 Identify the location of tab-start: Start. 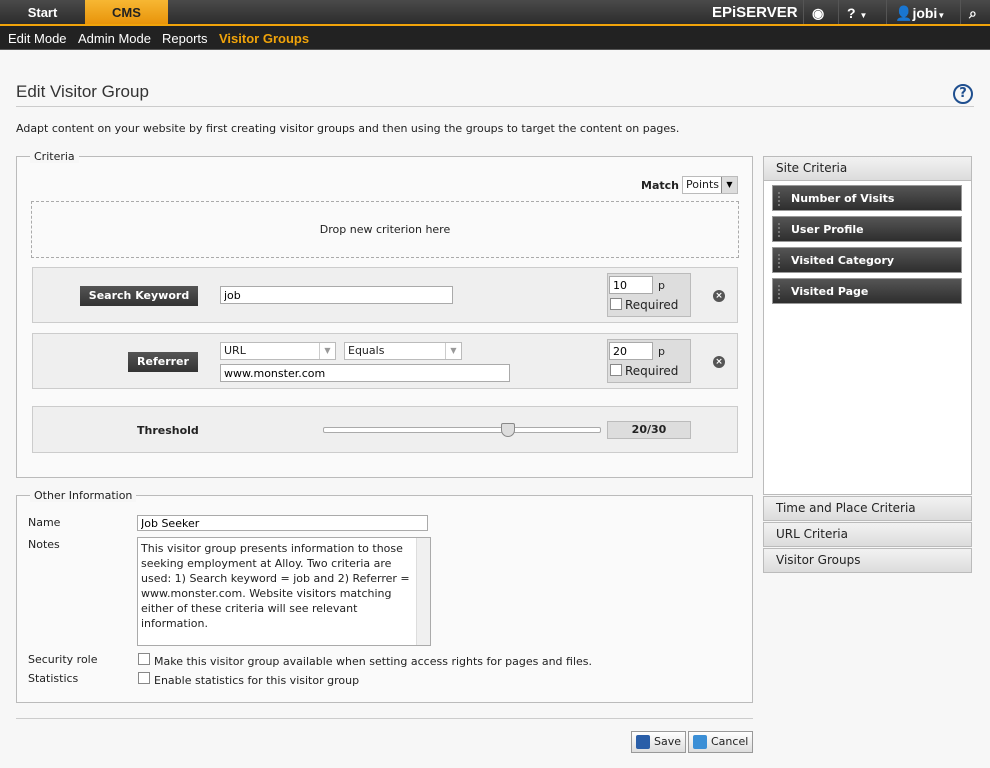
(42, 12).